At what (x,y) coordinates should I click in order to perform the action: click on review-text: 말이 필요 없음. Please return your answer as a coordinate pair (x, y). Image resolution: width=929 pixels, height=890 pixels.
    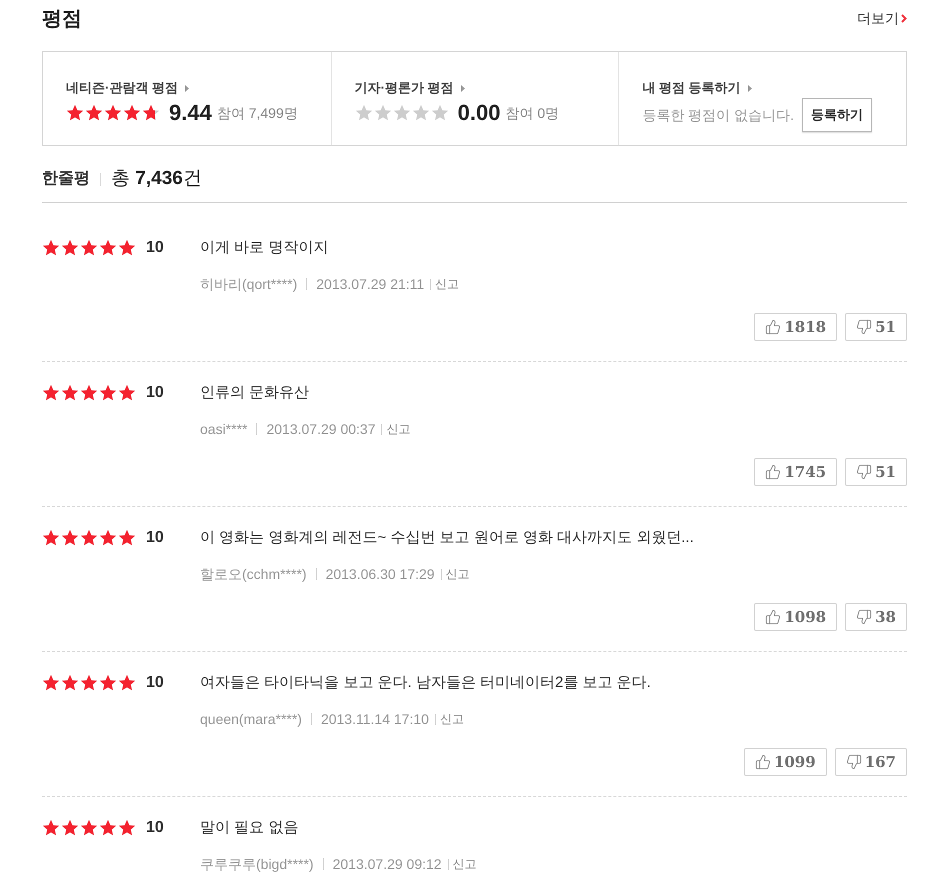
    Looking at the image, I should click on (249, 828).